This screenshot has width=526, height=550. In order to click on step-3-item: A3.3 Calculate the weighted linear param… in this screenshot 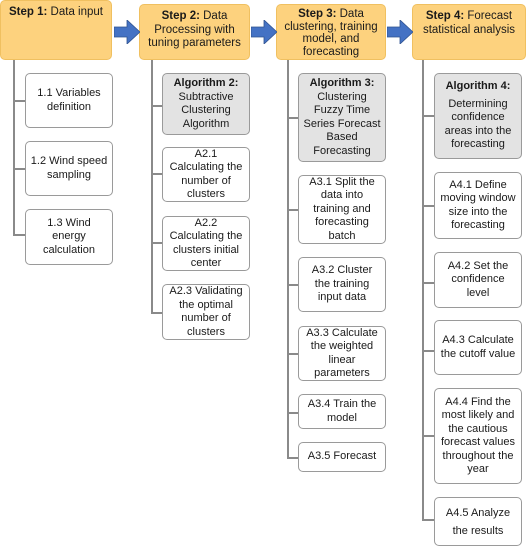, I will do `click(342, 353)`.